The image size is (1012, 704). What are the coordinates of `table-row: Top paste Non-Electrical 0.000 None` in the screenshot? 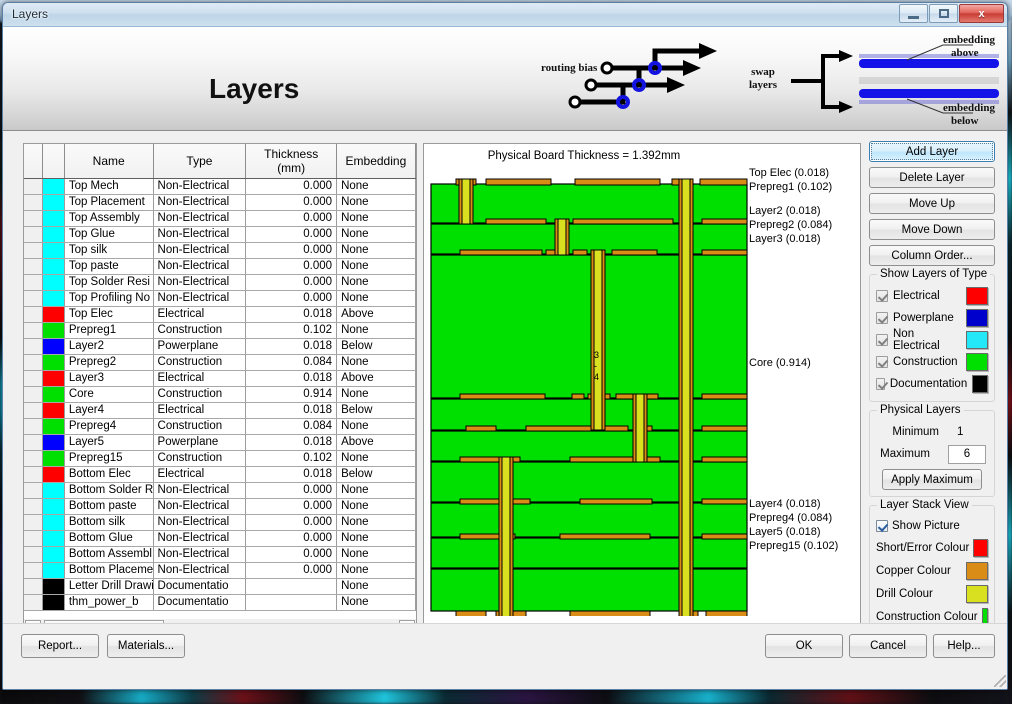 It's located at (220, 266).